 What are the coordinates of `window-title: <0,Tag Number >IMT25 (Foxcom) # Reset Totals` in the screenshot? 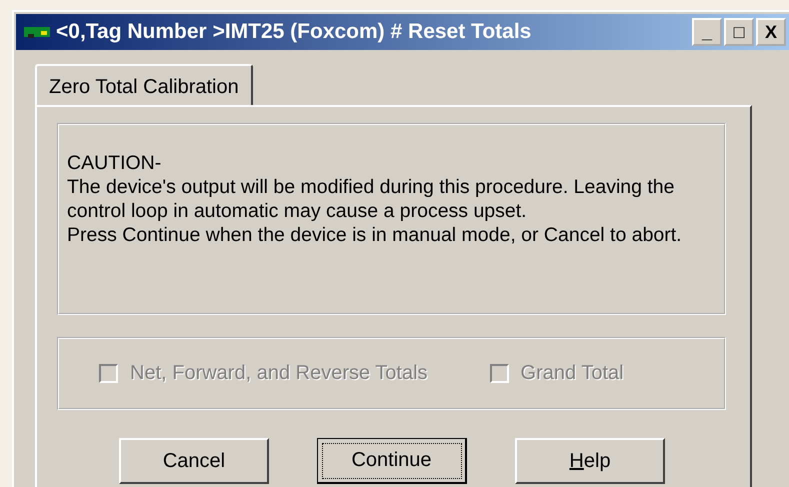 It's located at (294, 32).